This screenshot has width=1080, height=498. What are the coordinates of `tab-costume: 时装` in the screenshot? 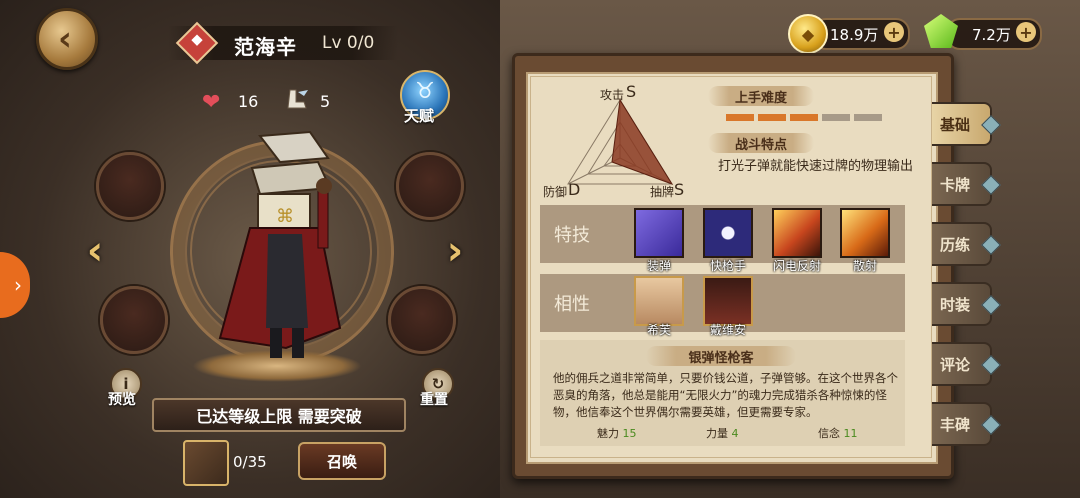 It's located at (966, 304).